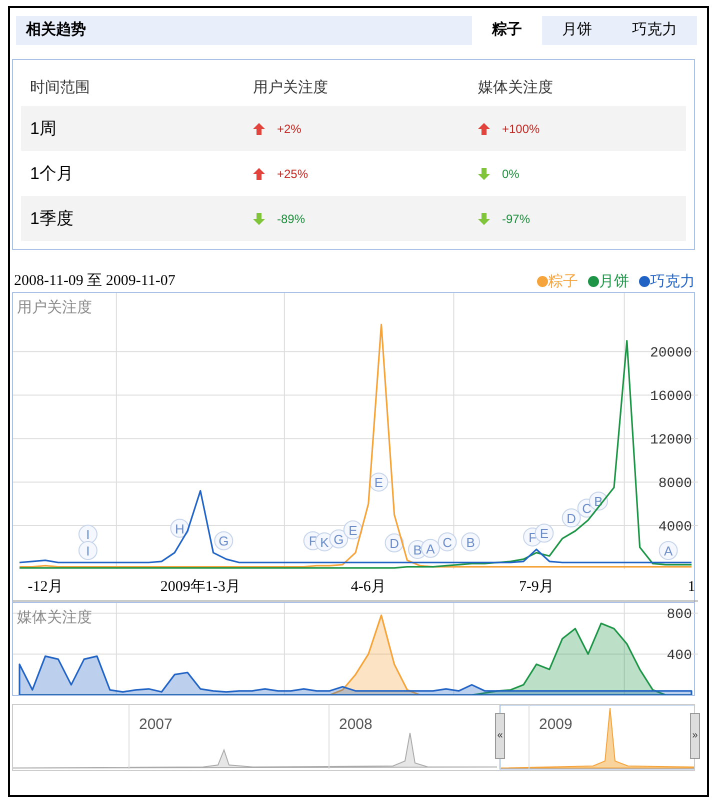 The height and width of the screenshot is (801, 717). I want to click on year-label: 2008, so click(355, 724).